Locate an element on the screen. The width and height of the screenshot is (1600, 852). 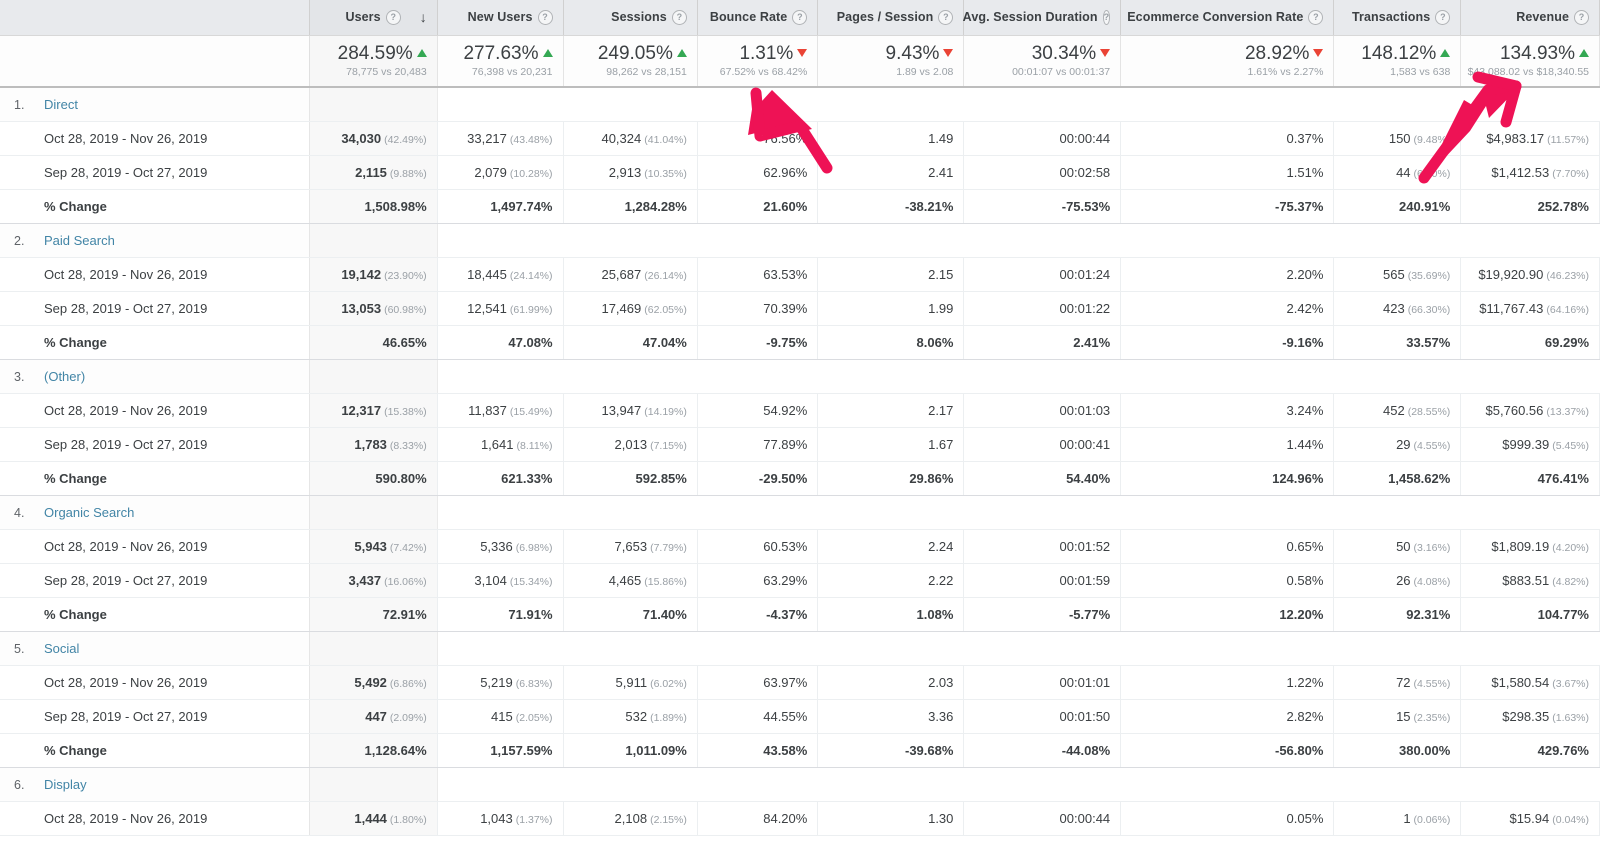
cell-percent-of-total: (28.55%) is located at coordinates (1429, 411).